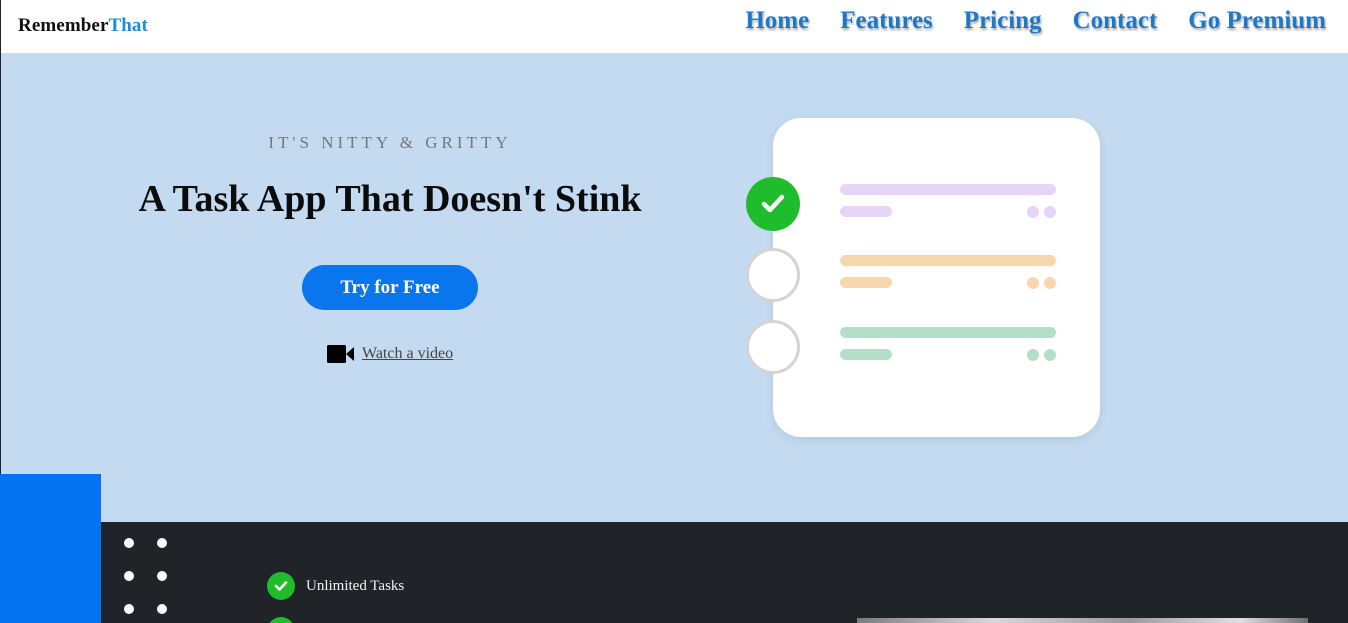 This screenshot has height=623, width=1348. I want to click on try-for-free-button: Try for Free, so click(390, 287).